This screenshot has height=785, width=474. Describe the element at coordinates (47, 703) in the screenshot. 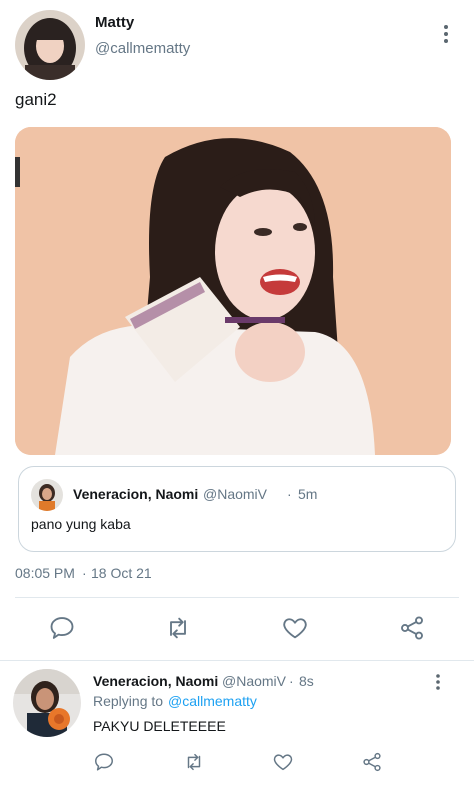

I see `reply-author-avatar` at that location.